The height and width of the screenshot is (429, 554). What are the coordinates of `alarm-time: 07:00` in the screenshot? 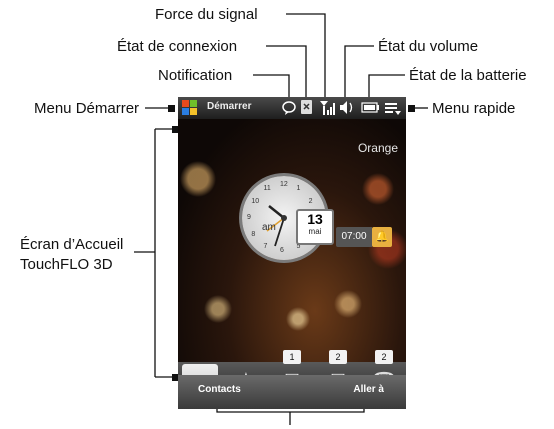 It's located at (354, 237).